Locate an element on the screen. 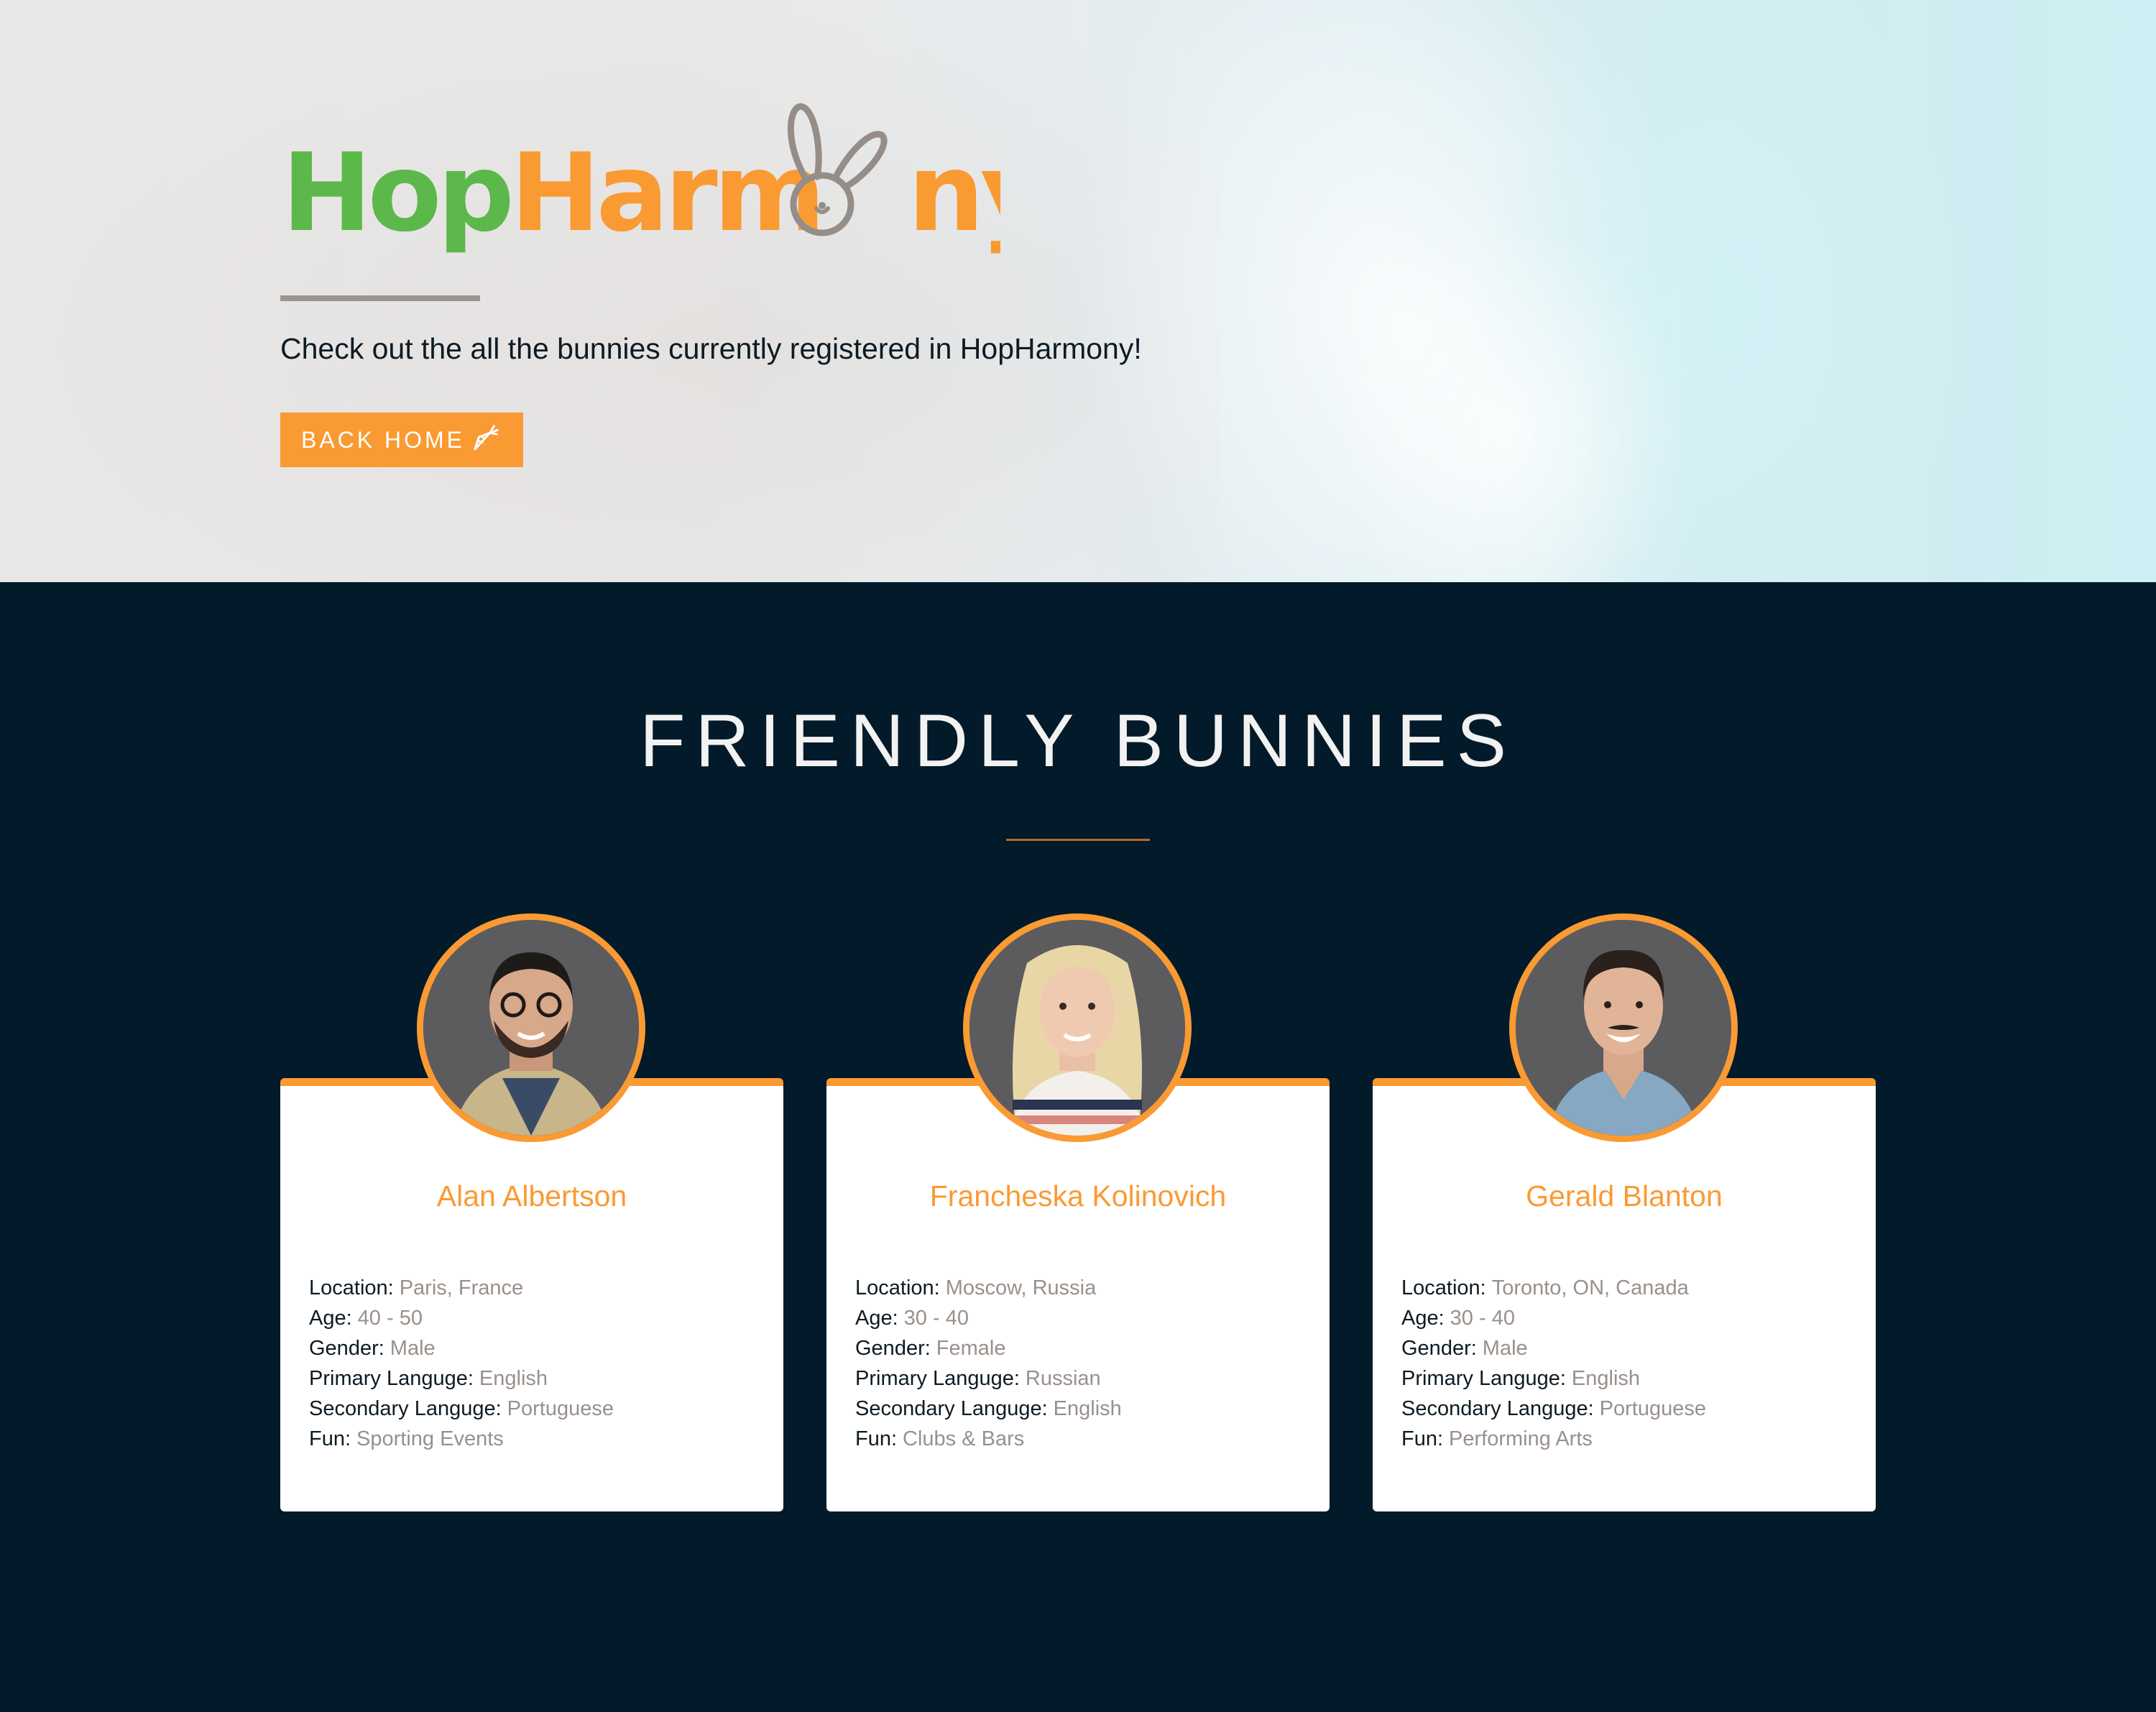 The width and height of the screenshot is (2156, 1712). detail-fun: Fun: Clubs & Bars is located at coordinates (988, 1439).